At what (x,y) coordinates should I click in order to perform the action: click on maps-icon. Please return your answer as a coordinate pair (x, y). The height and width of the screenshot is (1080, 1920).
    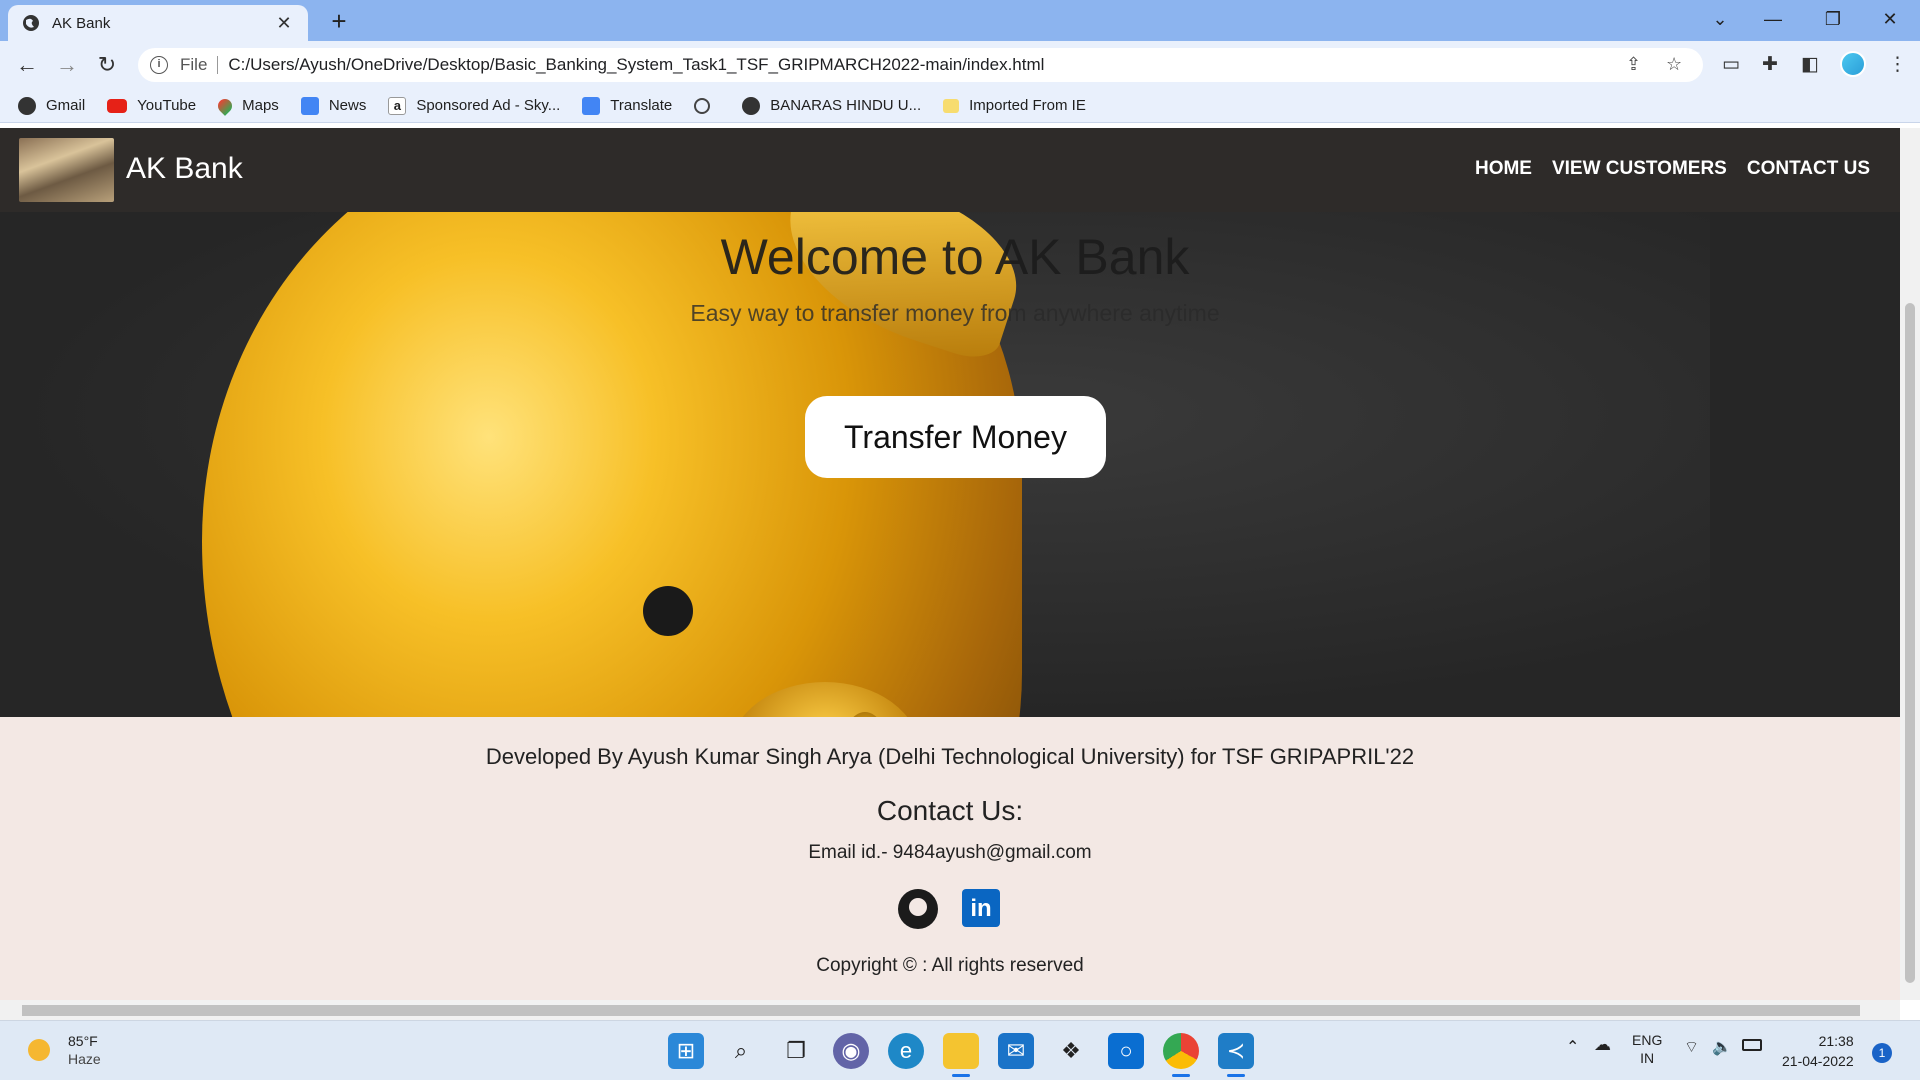
    Looking at the image, I should click on (225, 105).